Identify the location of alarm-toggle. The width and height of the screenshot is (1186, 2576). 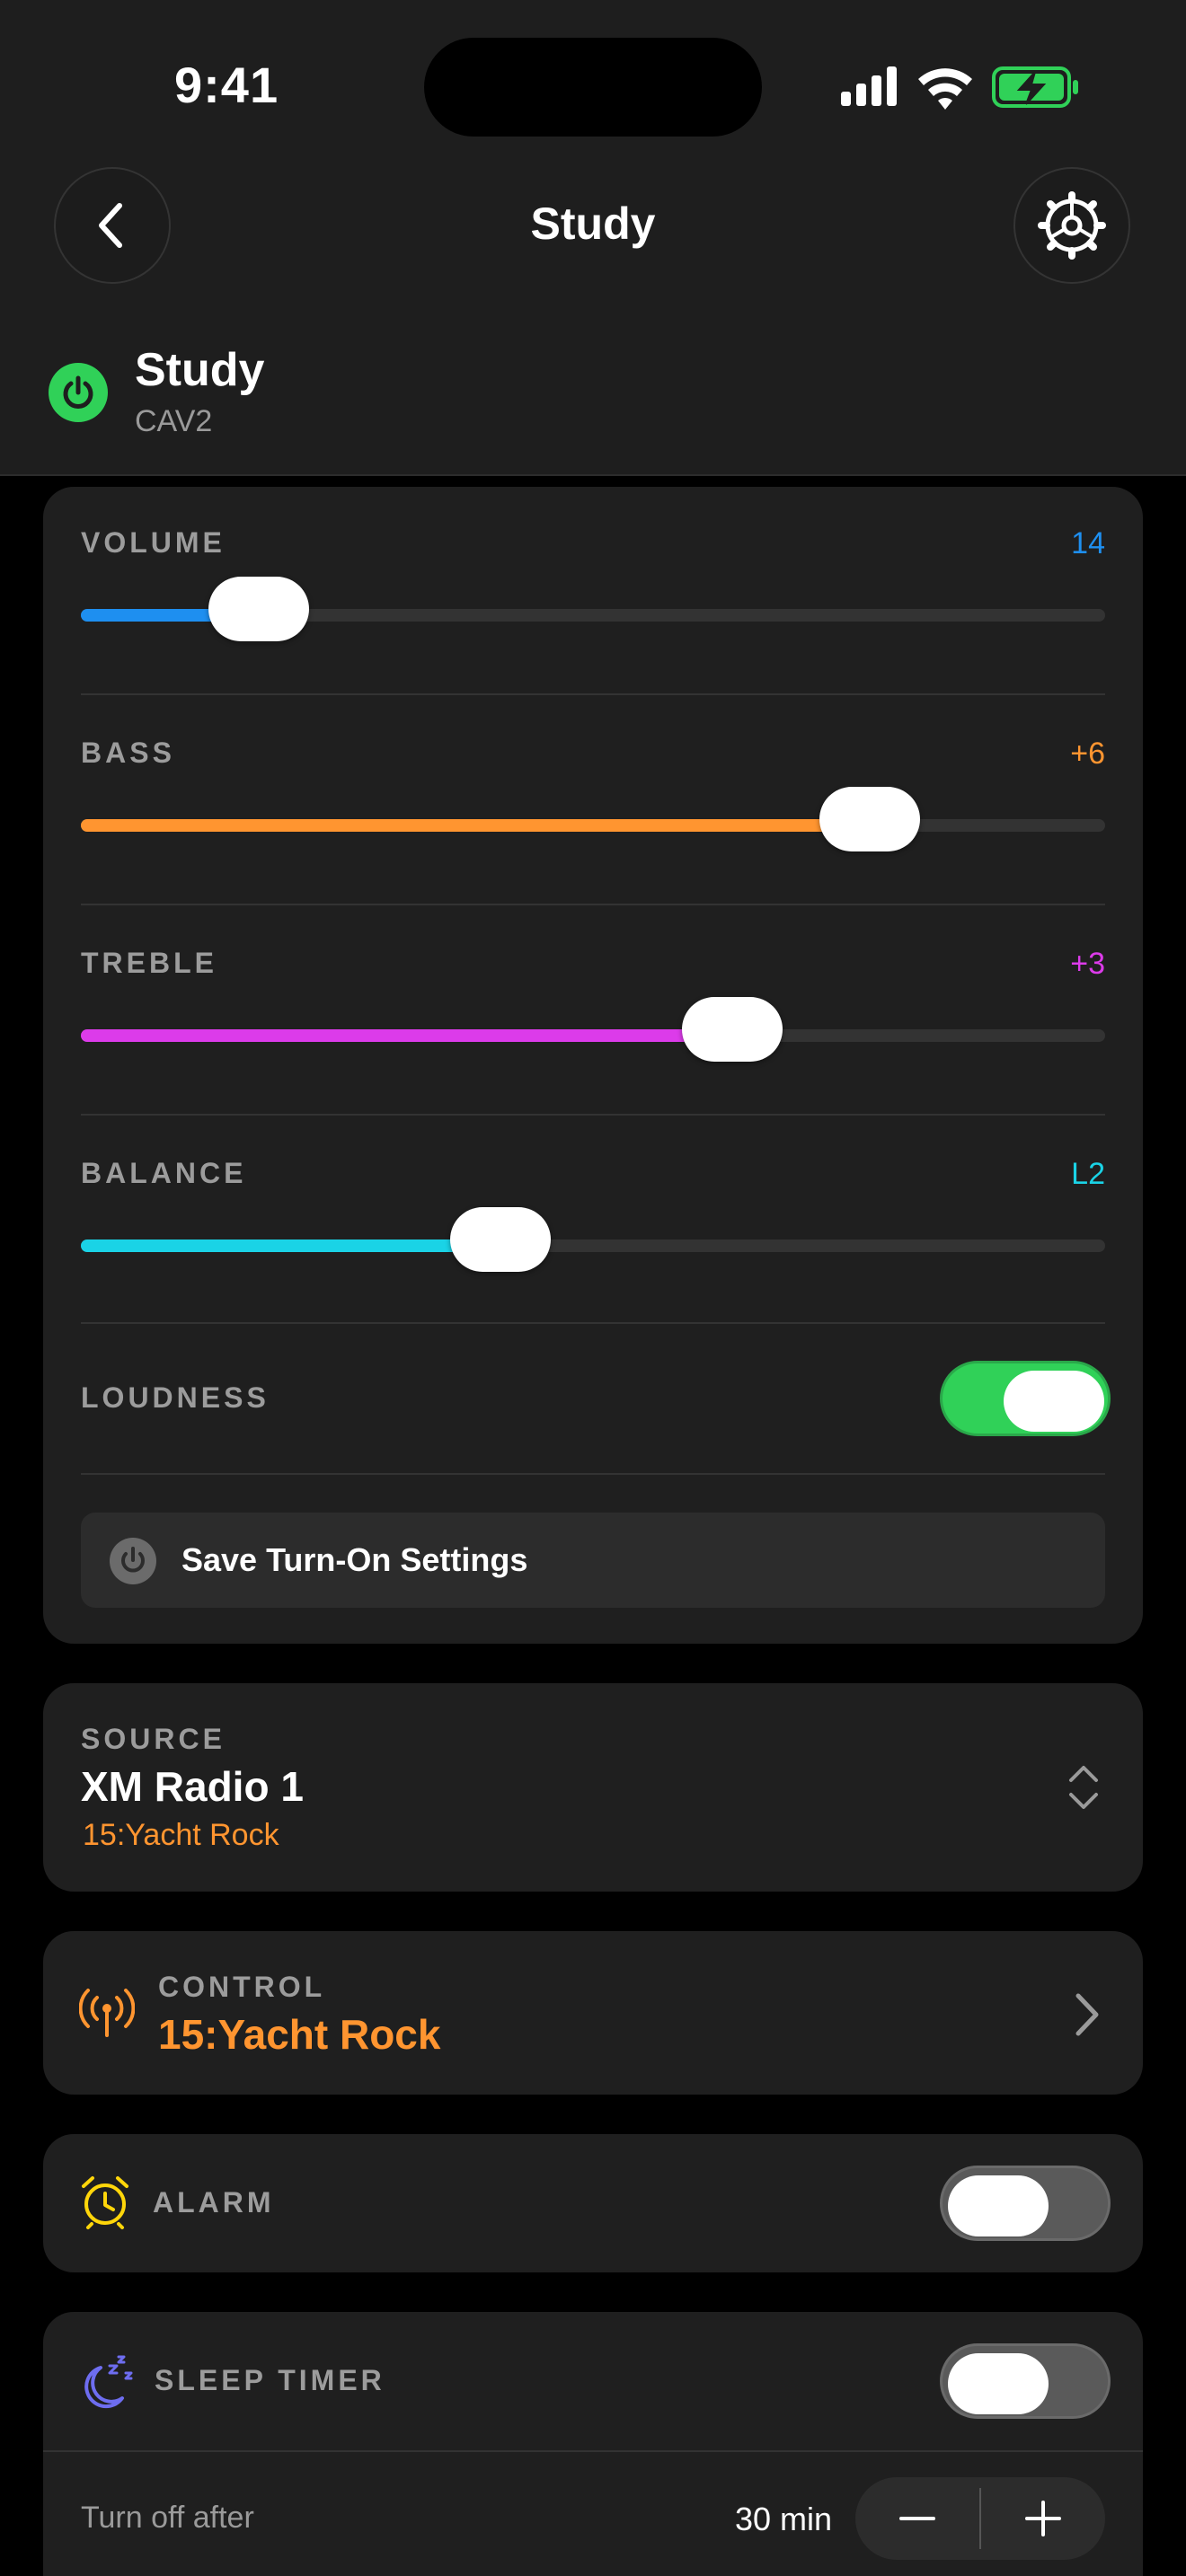
(1025, 2203).